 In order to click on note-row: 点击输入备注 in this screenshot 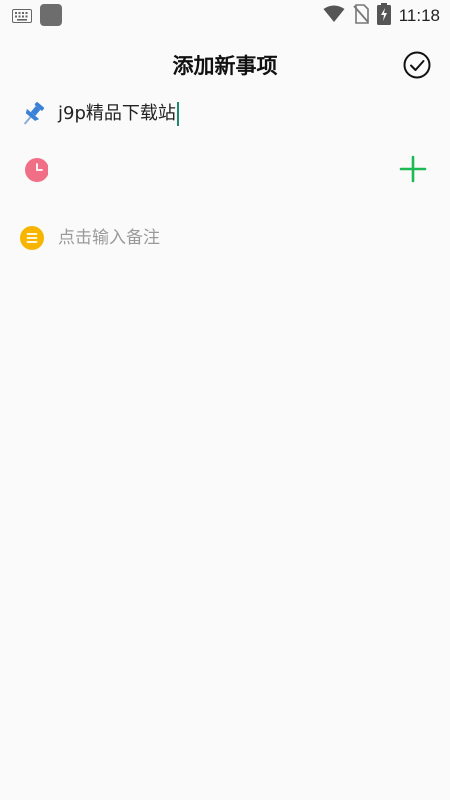, I will do `click(225, 238)`.